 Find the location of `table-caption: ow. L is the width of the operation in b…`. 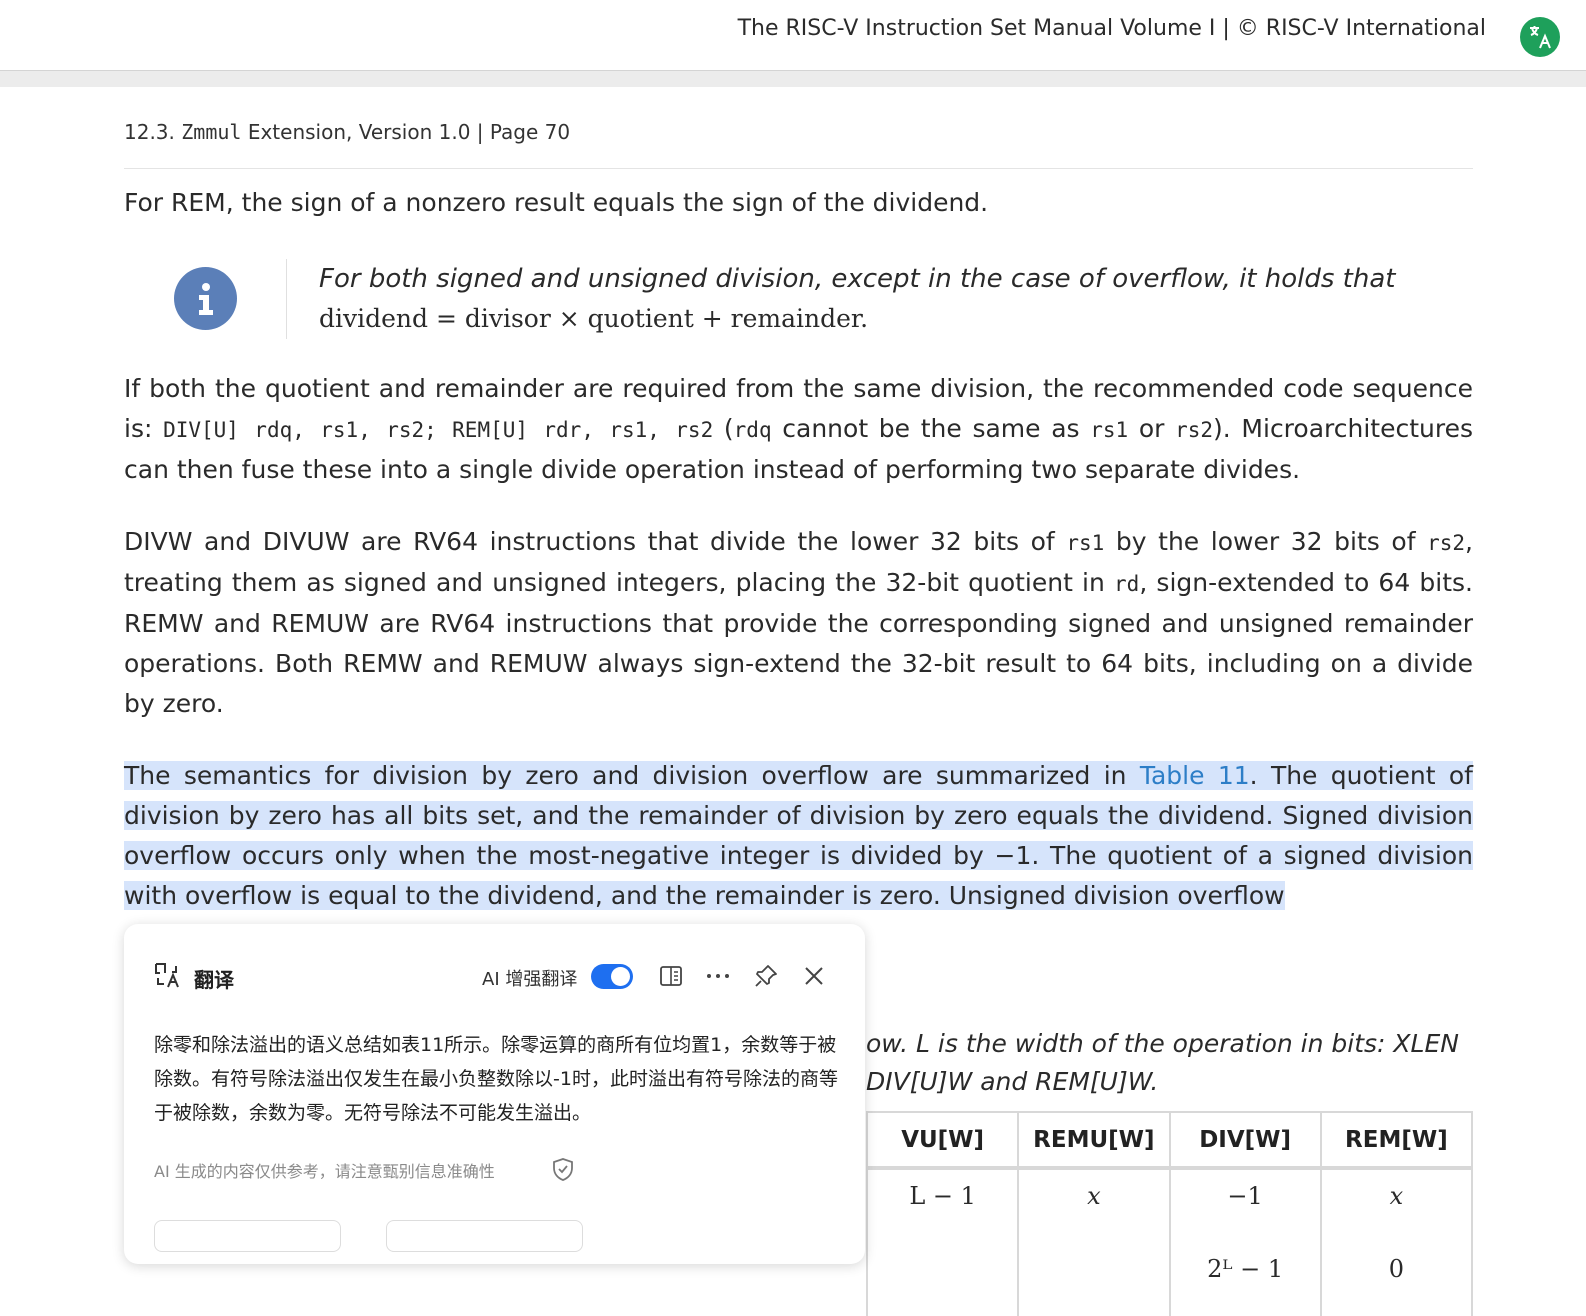

table-caption: ow. L is the width of the operation in b… is located at coordinates (1176, 1063).